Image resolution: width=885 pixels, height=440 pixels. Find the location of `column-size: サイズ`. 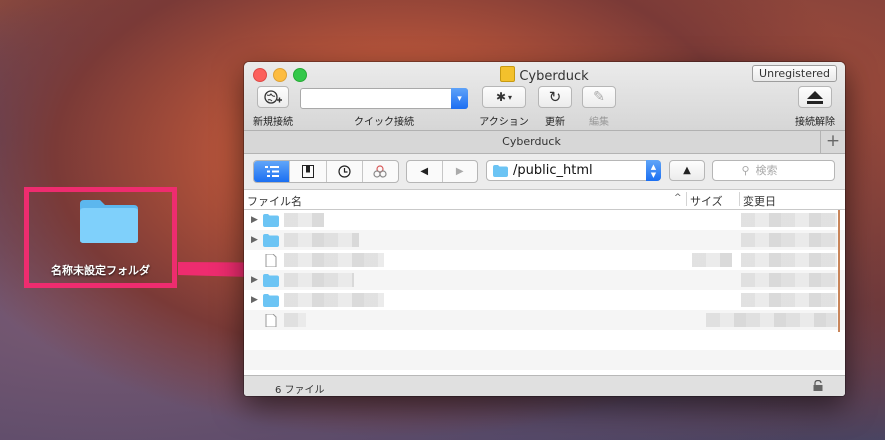

column-size: サイズ is located at coordinates (706, 201).